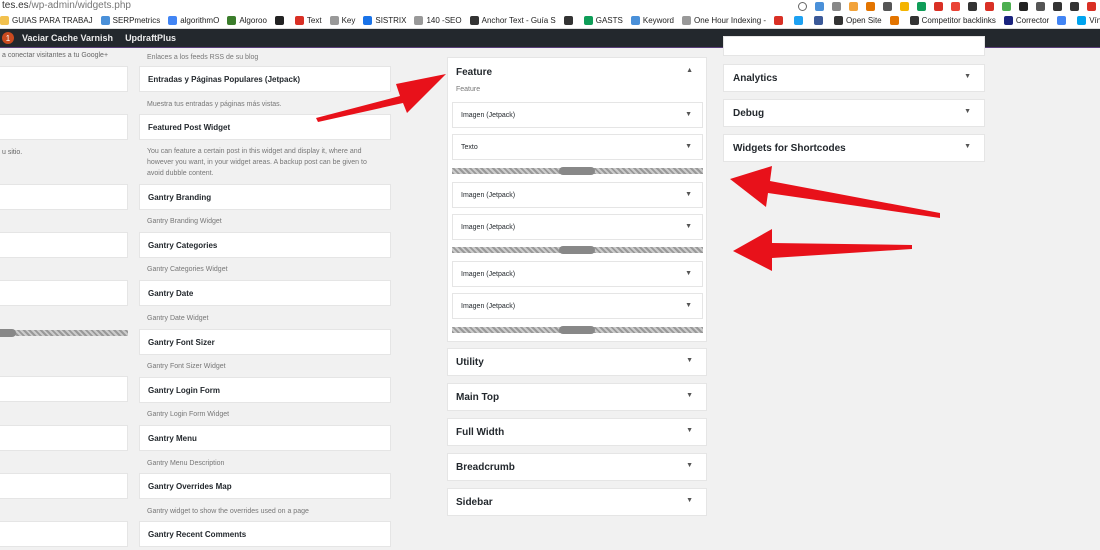 This screenshot has height=550, width=1100. I want to click on widget-gantry-branding: Gantry Branding, so click(265, 197).